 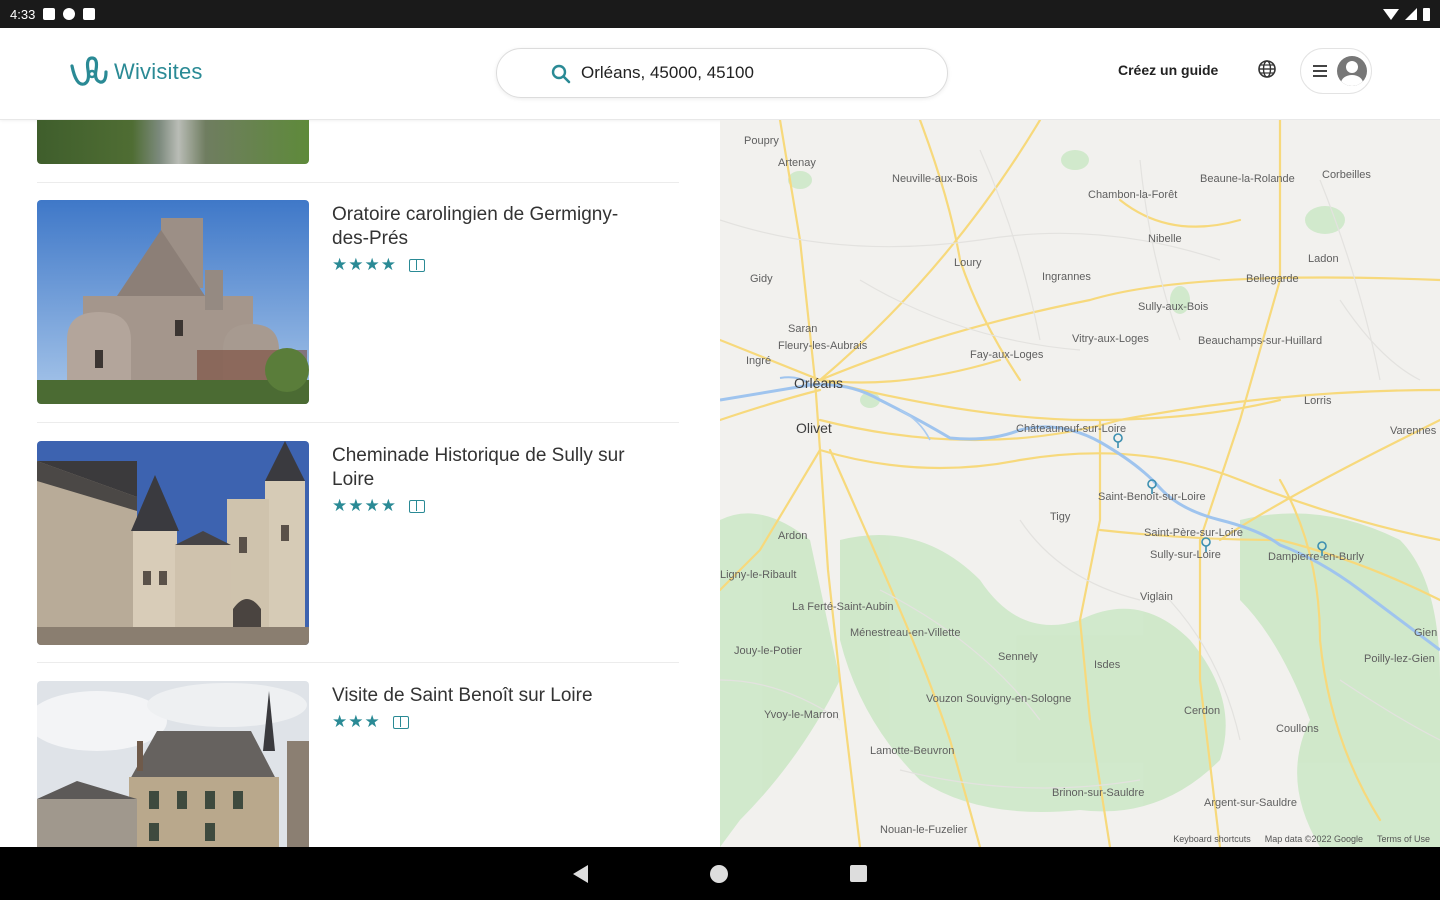 I want to click on map-town-label: Lorris, so click(x=1318, y=401).